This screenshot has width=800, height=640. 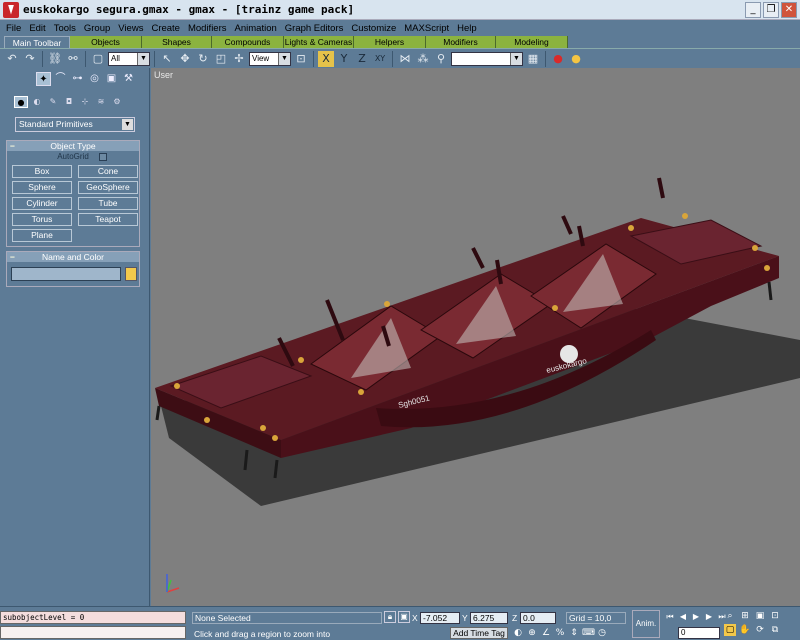 What do you see at coordinates (745, 616) in the screenshot?
I see `zoom-all-icon: ⊞` at bounding box center [745, 616].